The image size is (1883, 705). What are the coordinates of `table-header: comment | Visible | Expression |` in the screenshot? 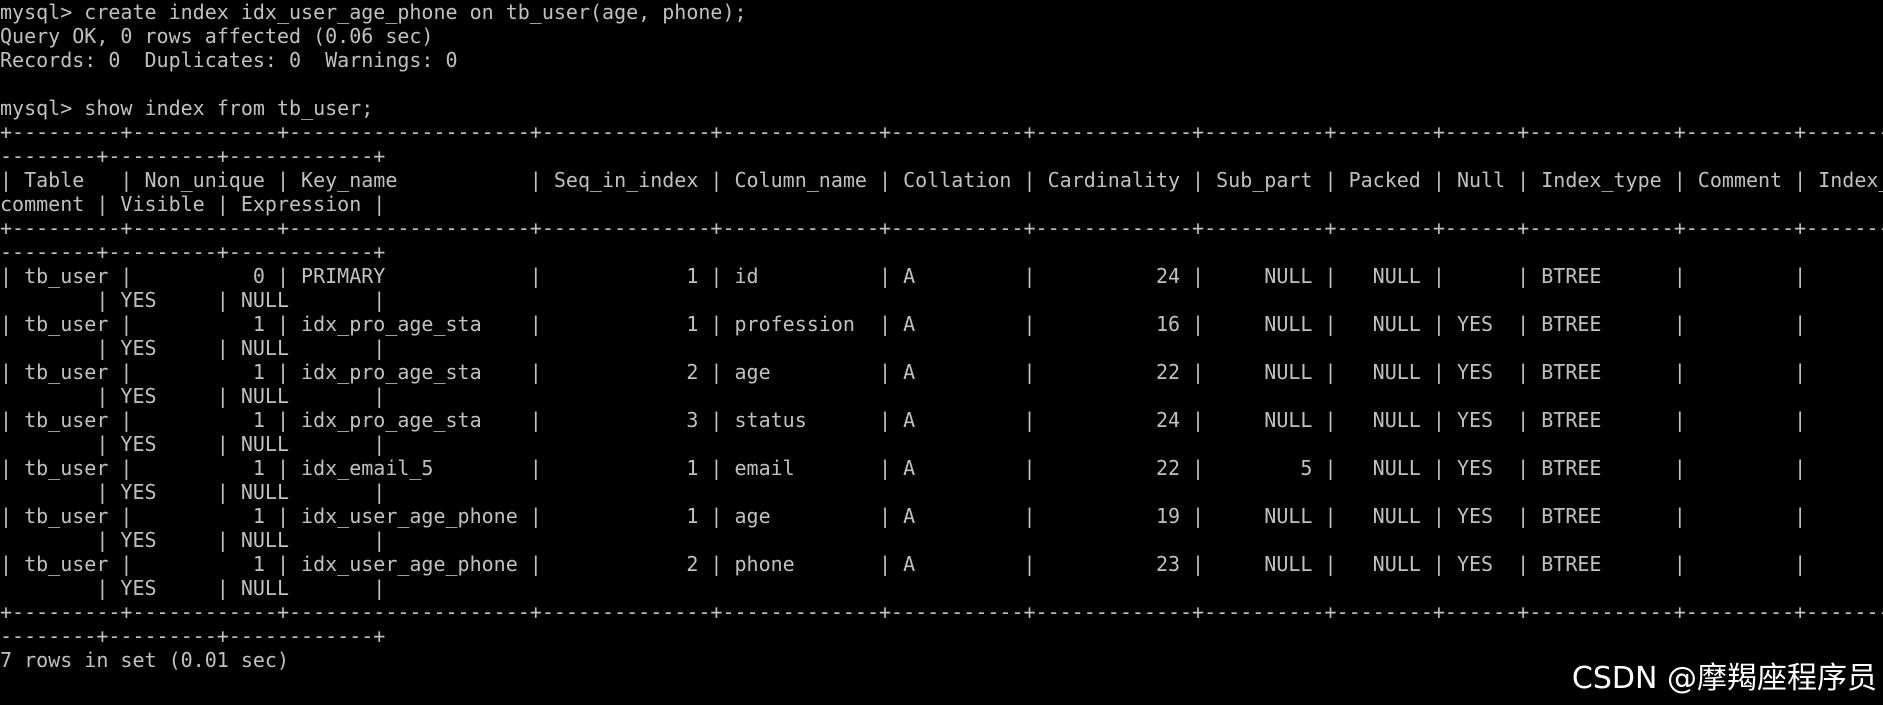 It's located at (193, 204).